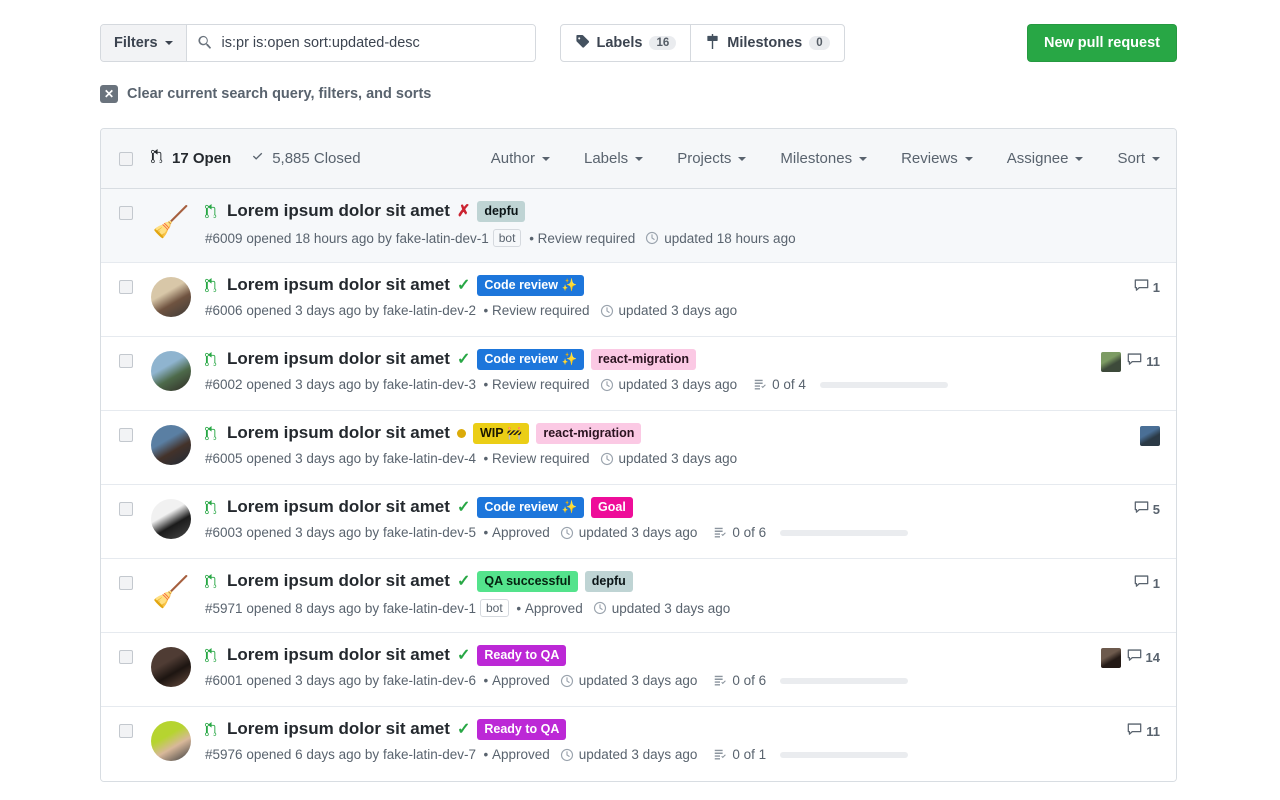 This screenshot has width=1280, height=800. What do you see at coordinates (553, 608) in the screenshot?
I see `pull-request-review-state: Approved` at bounding box center [553, 608].